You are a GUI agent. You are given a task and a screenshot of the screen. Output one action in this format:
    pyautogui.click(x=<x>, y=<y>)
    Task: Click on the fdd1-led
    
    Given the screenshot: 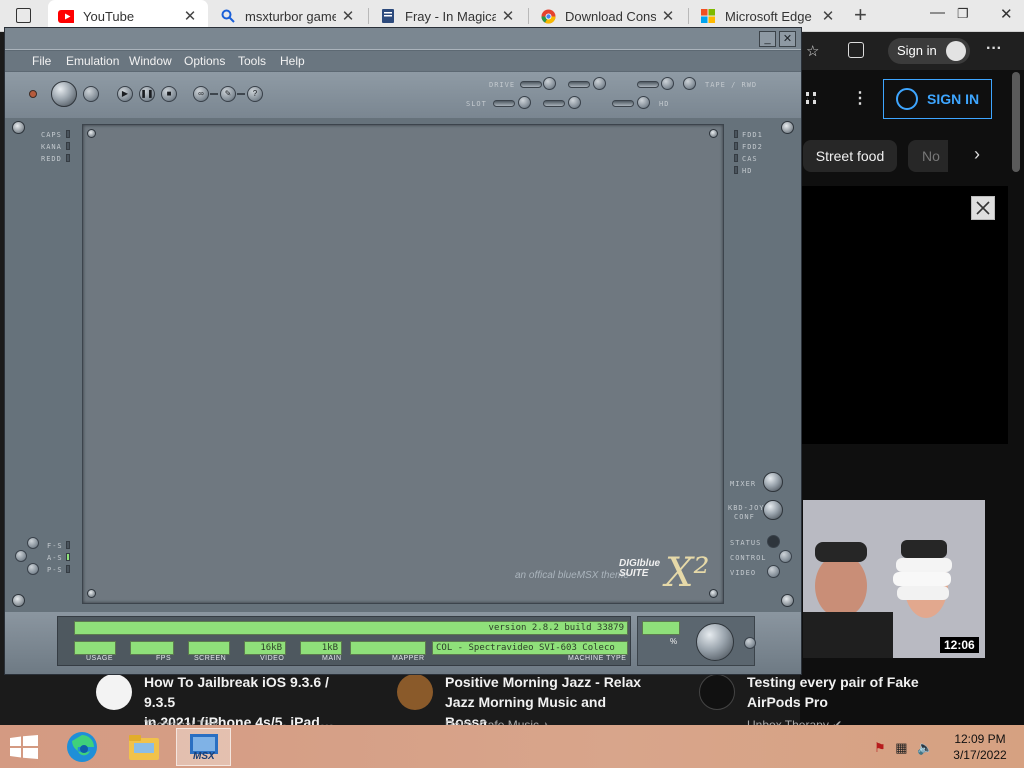 What is the action you would take?
    pyautogui.click(x=736, y=134)
    